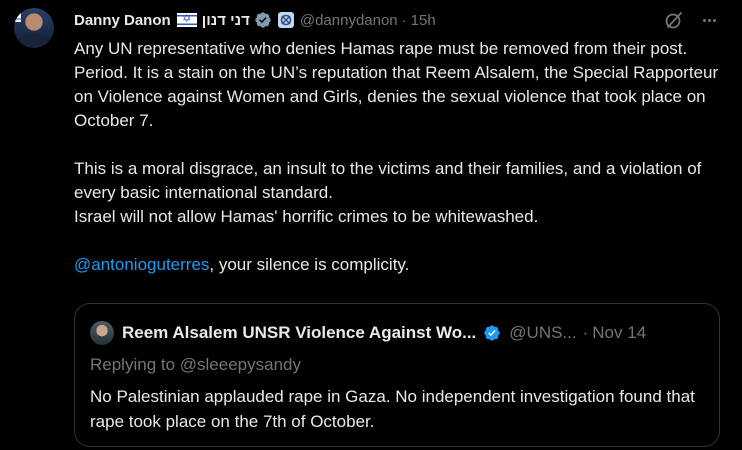 The height and width of the screenshot is (450, 742). Describe the element at coordinates (285, 20) in the screenshot. I see `government-affiliation-icon` at that location.